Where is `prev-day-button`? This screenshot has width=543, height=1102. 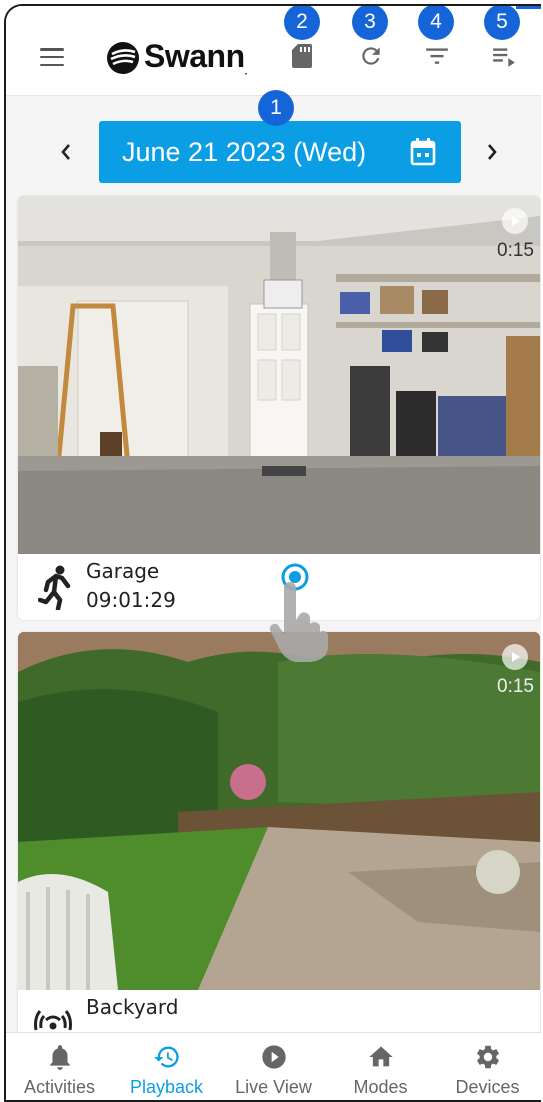
prev-day-button is located at coordinates (66, 152).